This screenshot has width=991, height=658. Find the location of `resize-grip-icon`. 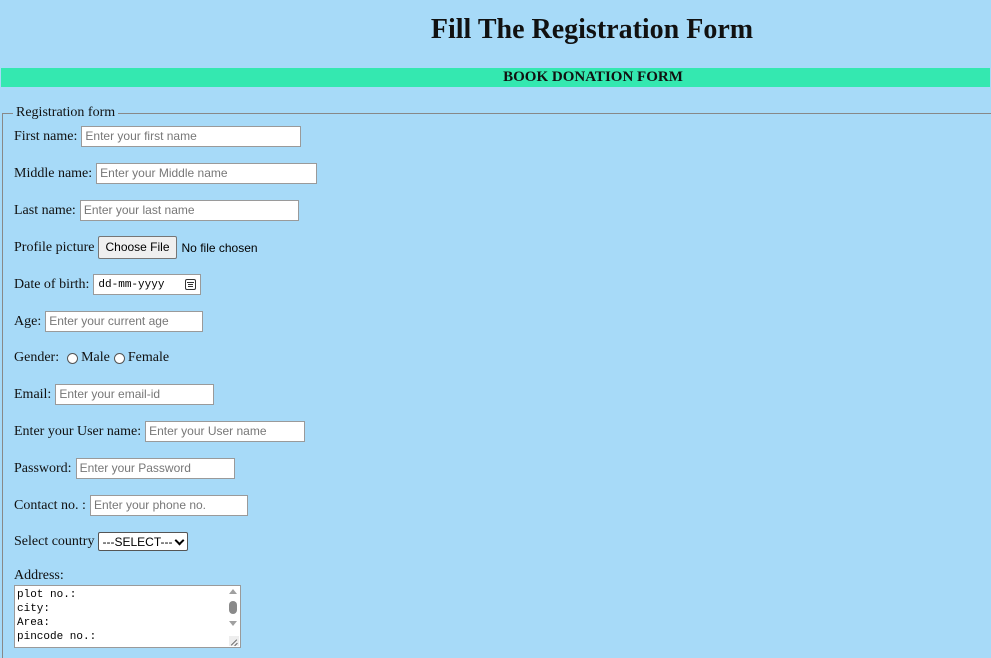

resize-grip-icon is located at coordinates (234, 641).